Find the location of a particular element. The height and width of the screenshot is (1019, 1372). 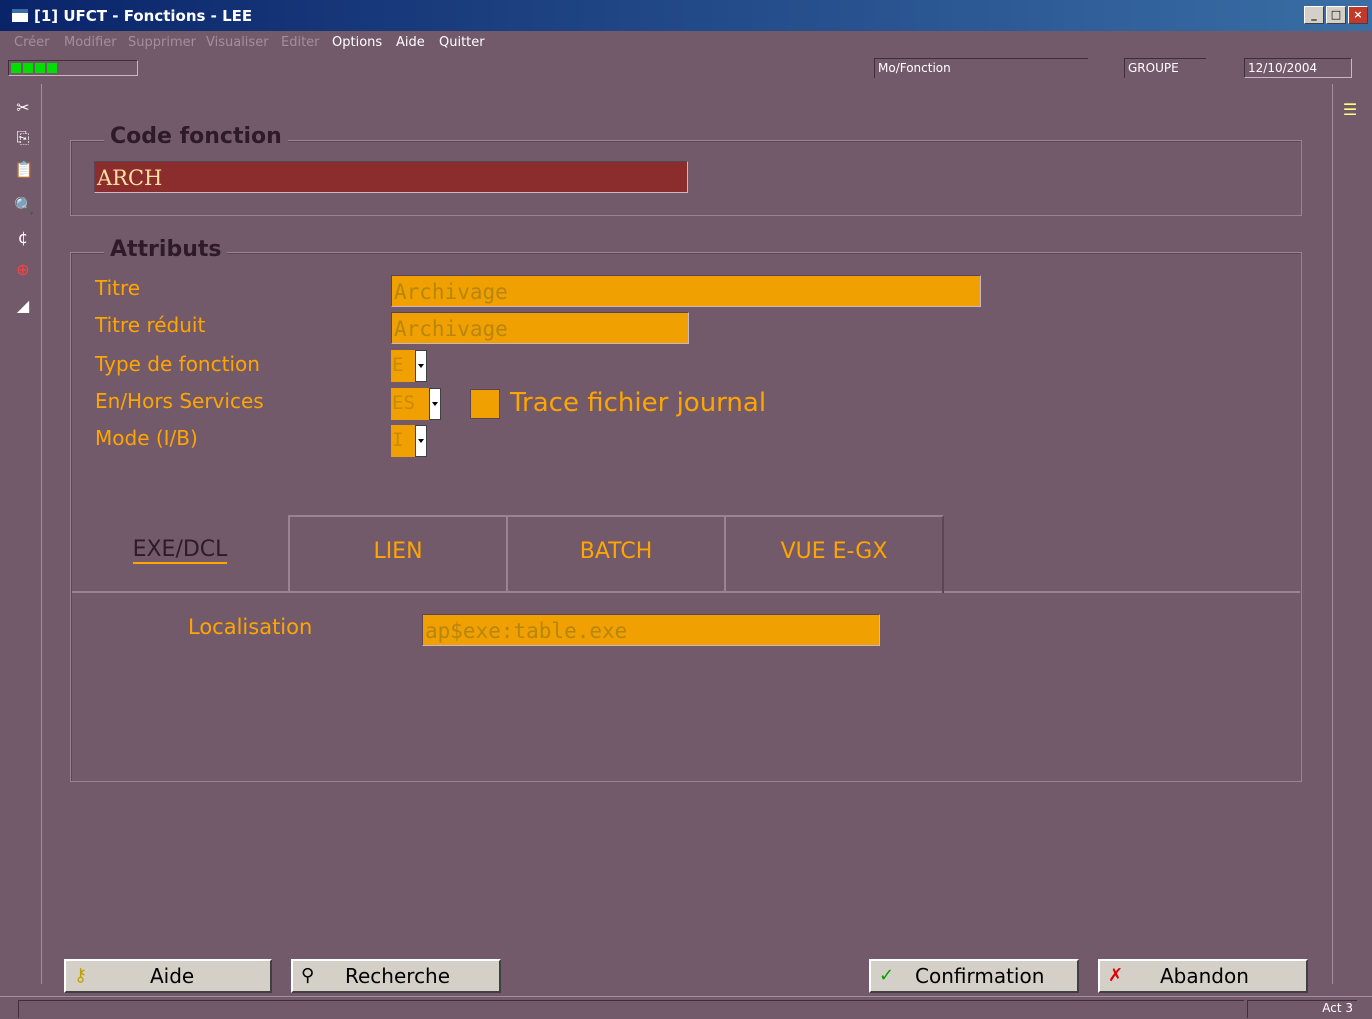

menu-supprimer: Supprimer is located at coordinates (162, 42).